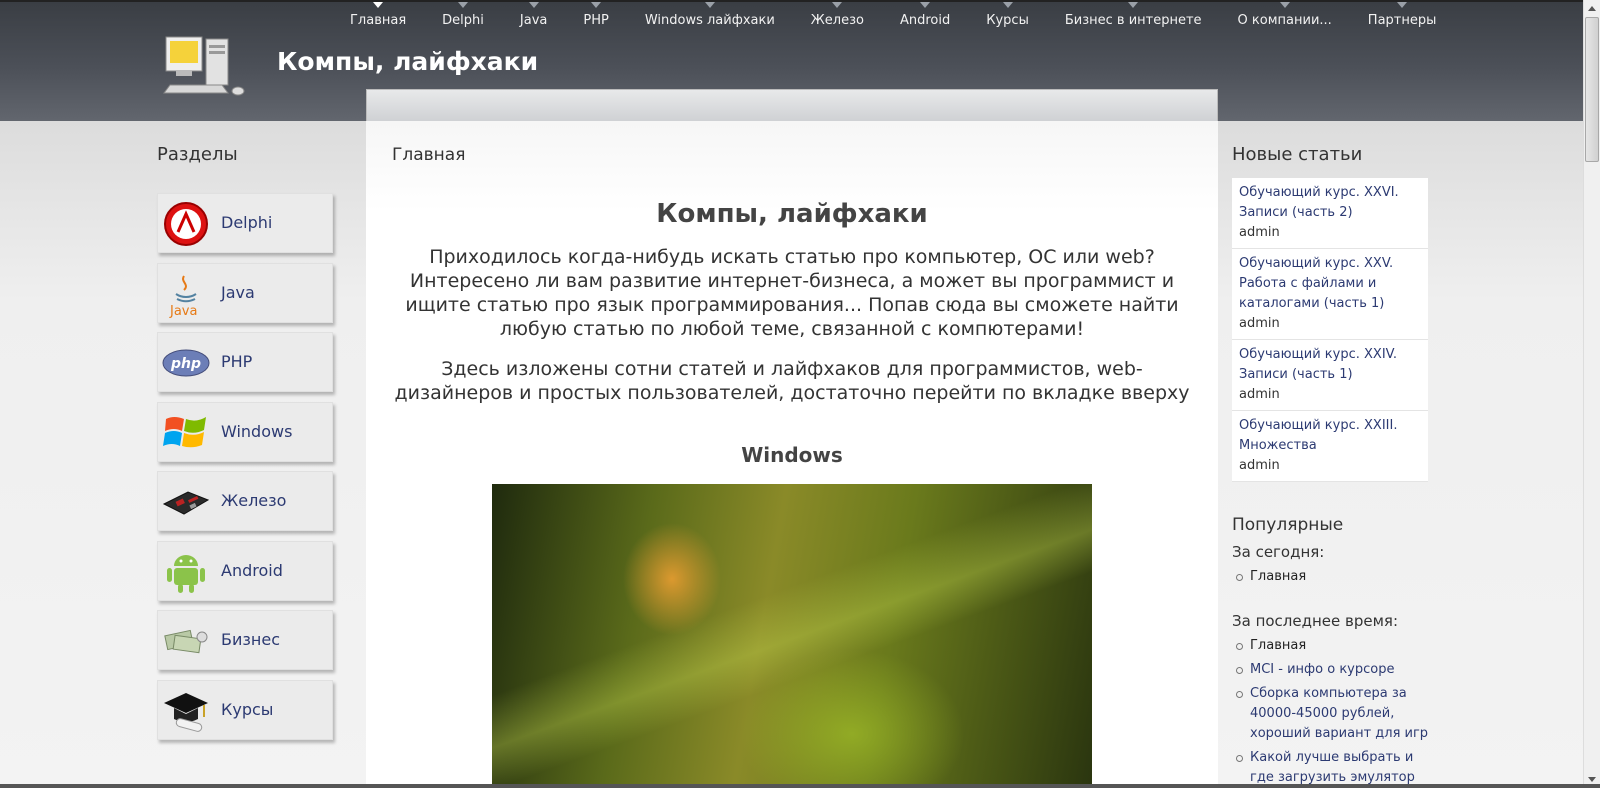 The height and width of the screenshot is (788, 1600). I want to click on article-link: Обучающий курс. XXIII. Множества, so click(1330, 436).